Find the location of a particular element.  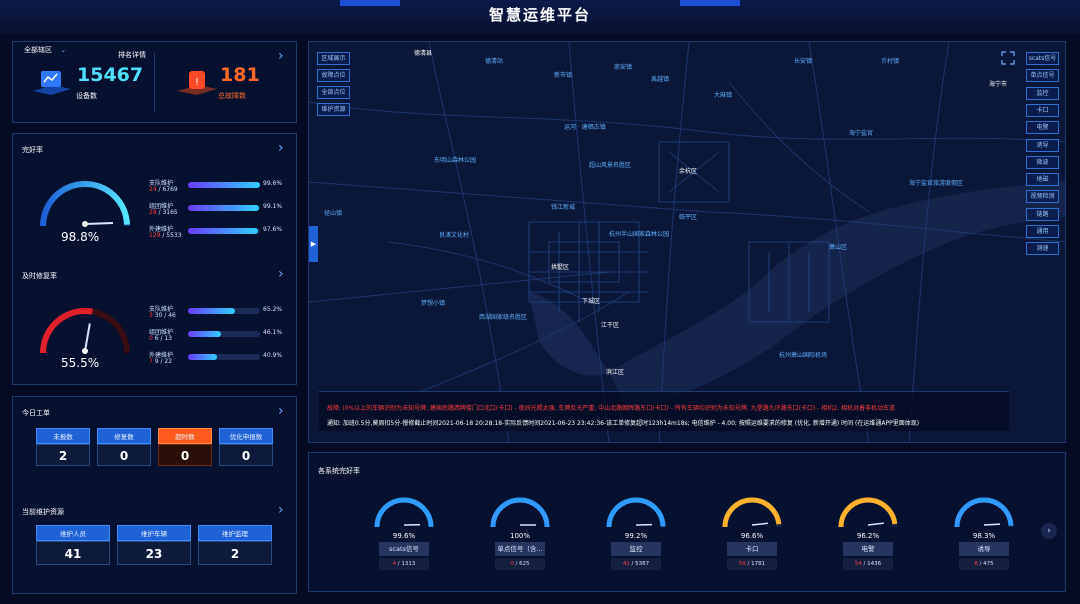

system-name: 监控 is located at coordinates (636, 549).